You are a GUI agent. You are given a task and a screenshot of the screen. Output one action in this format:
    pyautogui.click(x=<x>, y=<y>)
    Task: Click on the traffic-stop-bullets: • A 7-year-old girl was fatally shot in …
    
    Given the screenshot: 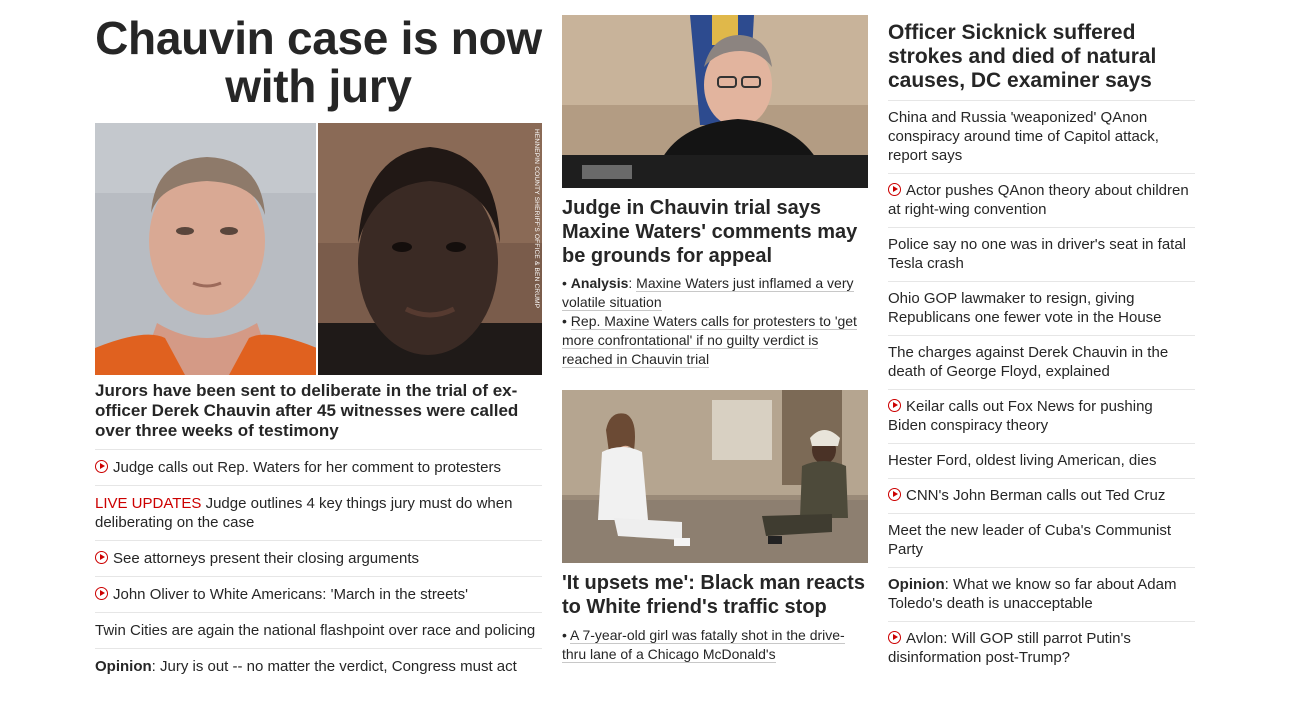 What is the action you would take?
    pyautogui.click(x=715, y=645)
    